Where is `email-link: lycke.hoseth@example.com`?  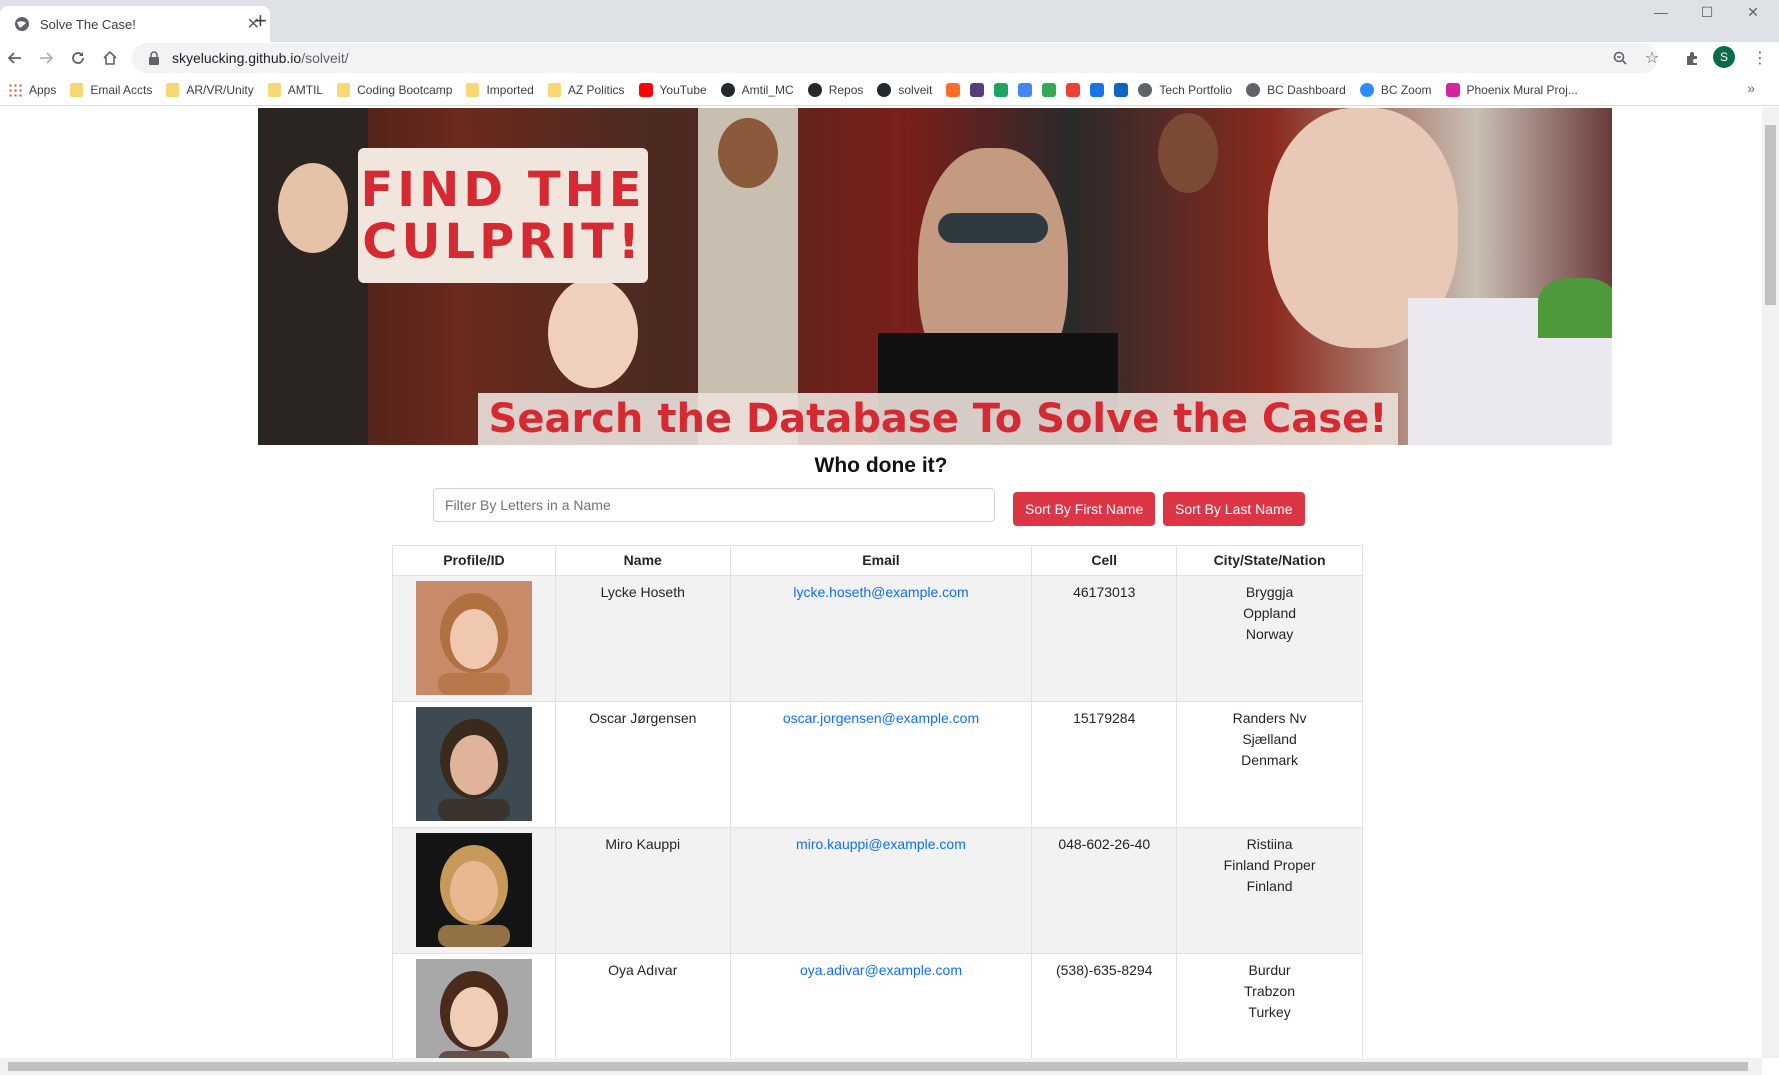 email-link: lycke.hoseth@example.com is located at coordinates (880, 592).